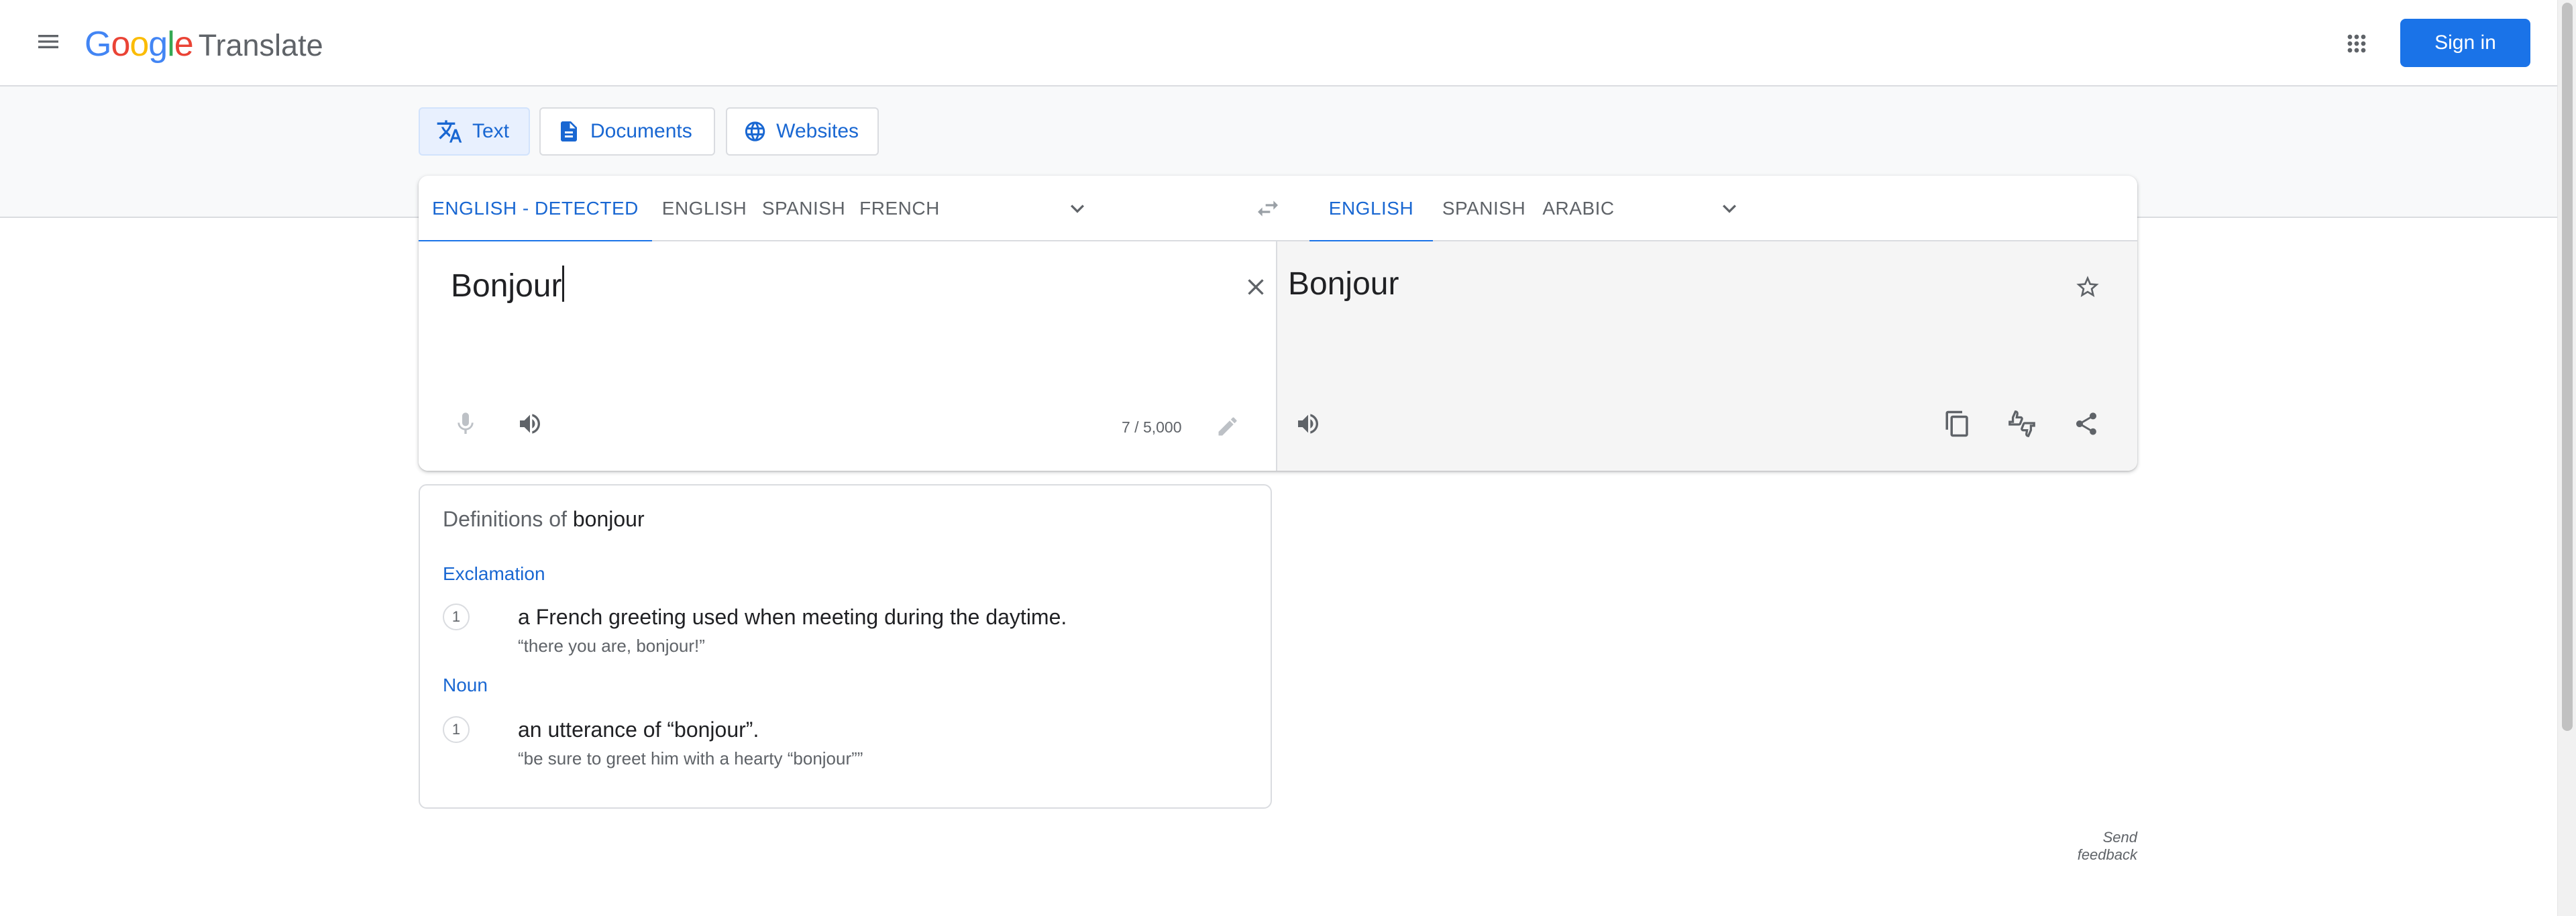  I want to click on target-lang-more-button, so click(1729, 208).